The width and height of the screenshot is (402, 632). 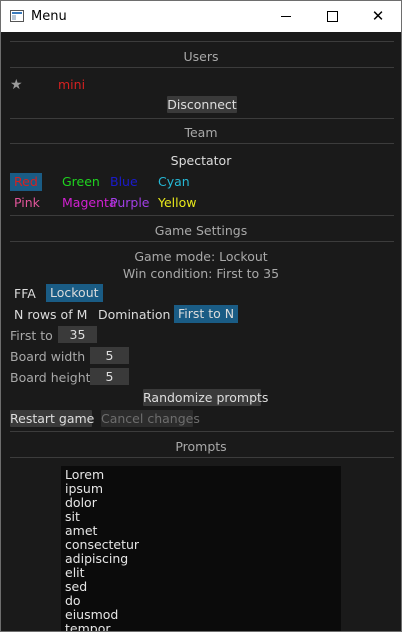 I want to click on win-n-rows: N rows of M, so click(x=50, y=314).